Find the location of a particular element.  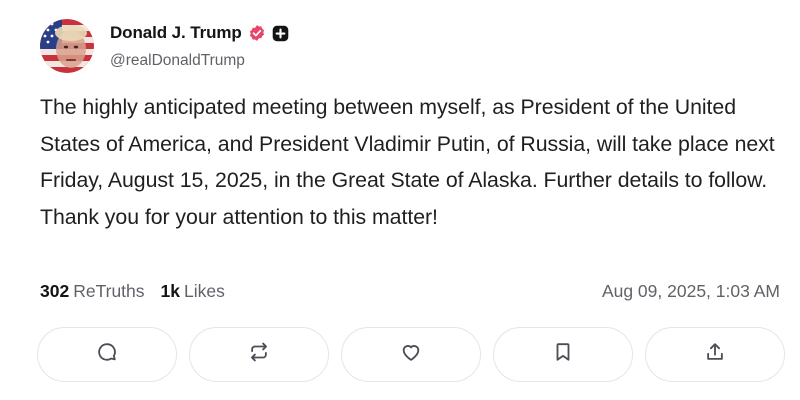

like-button is located at coordinates (411, 354).